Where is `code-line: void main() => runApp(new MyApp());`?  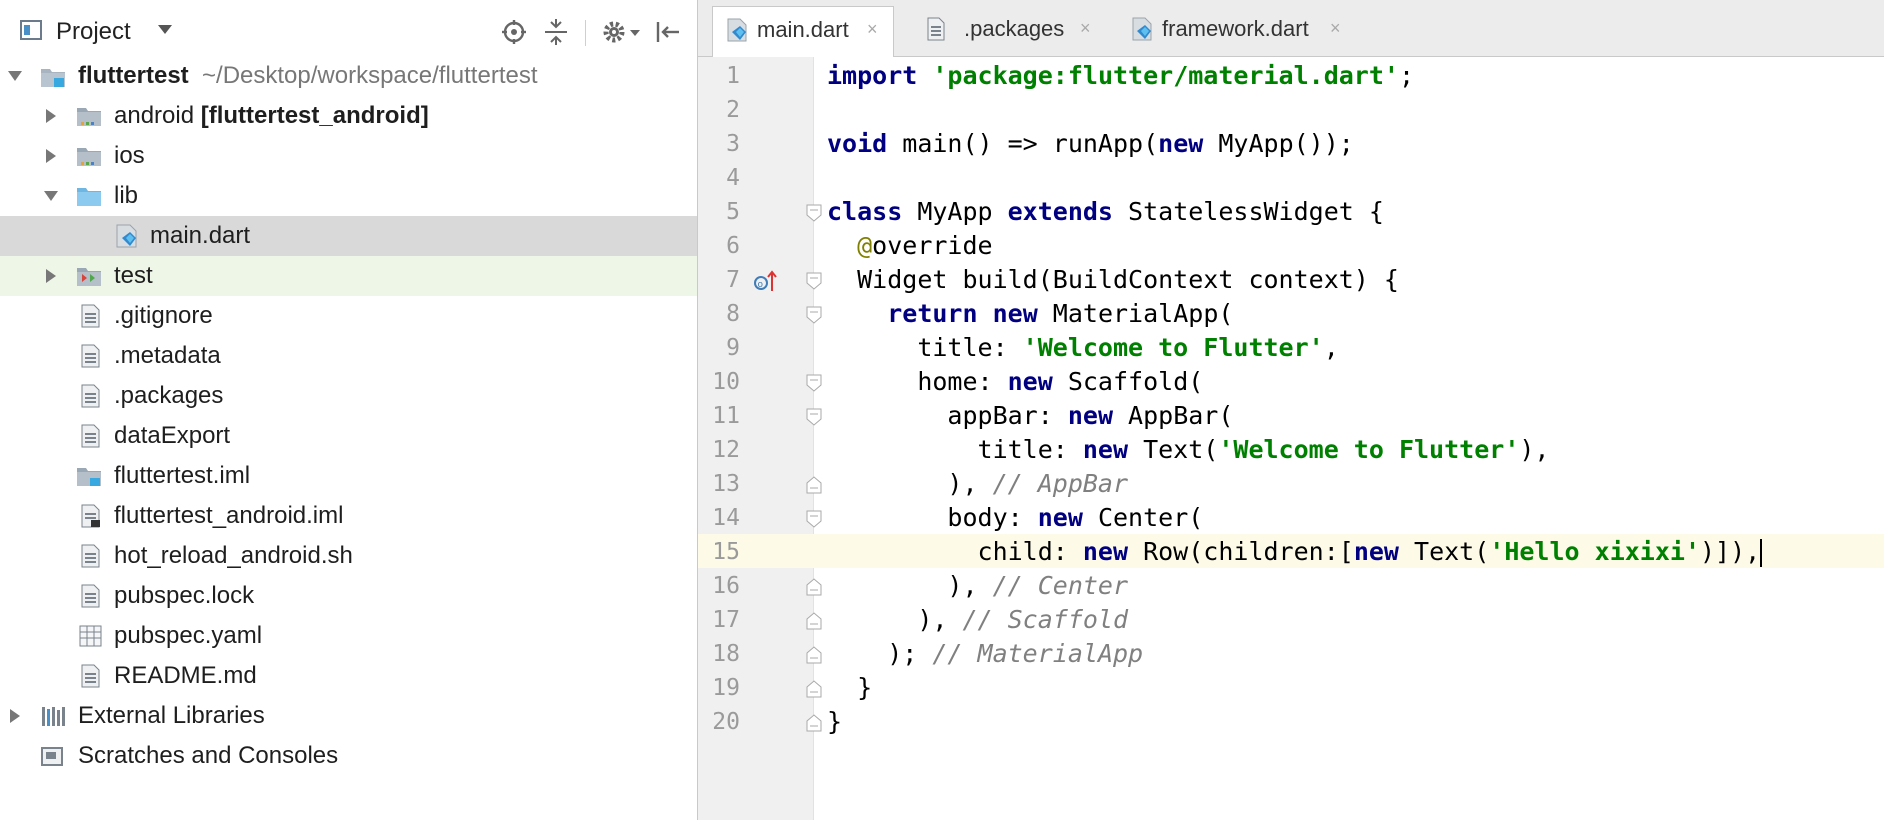 code-line: void main() => runApp(new MyApp()); is located at coordinates (1090, 143).